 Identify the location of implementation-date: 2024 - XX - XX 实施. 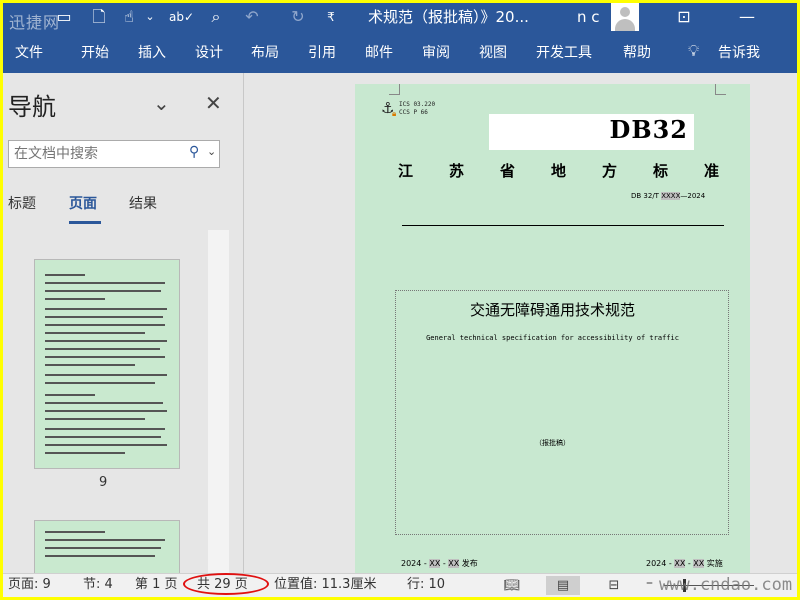
(684, 563).